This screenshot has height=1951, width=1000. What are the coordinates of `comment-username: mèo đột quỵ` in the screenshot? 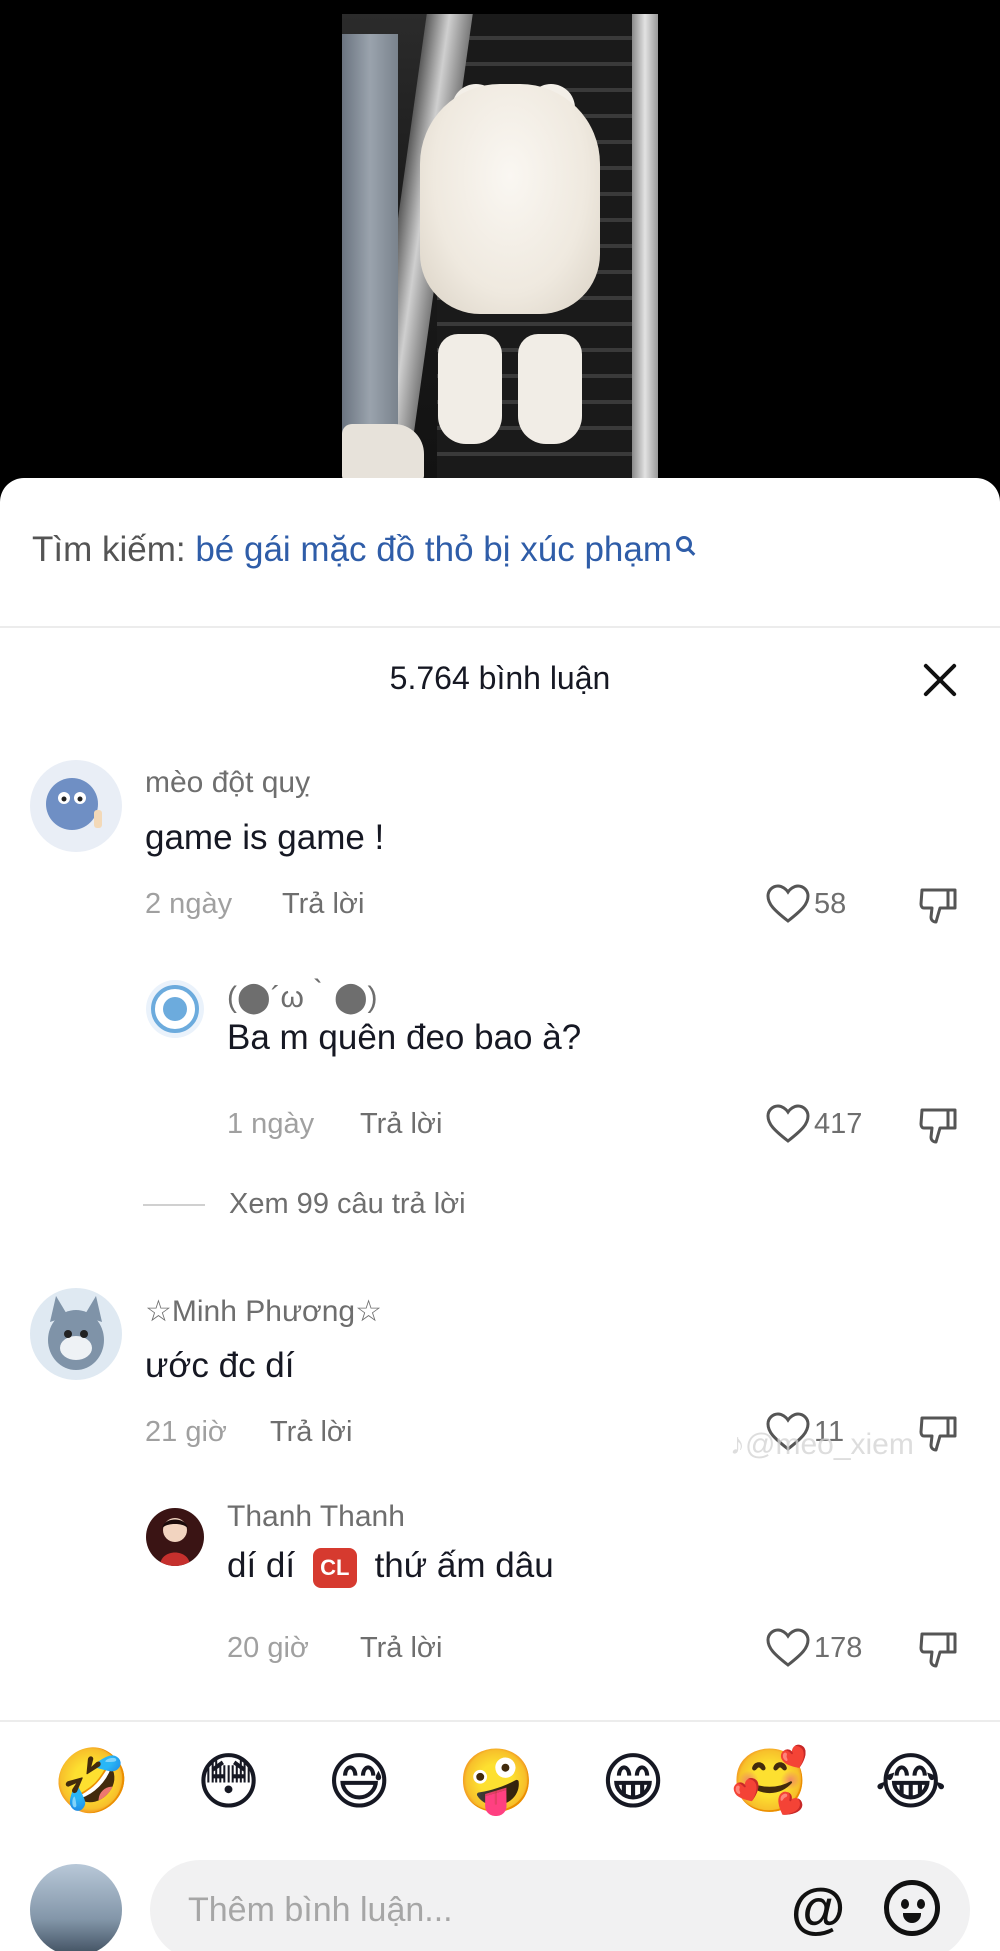 It's located at (227, 783).